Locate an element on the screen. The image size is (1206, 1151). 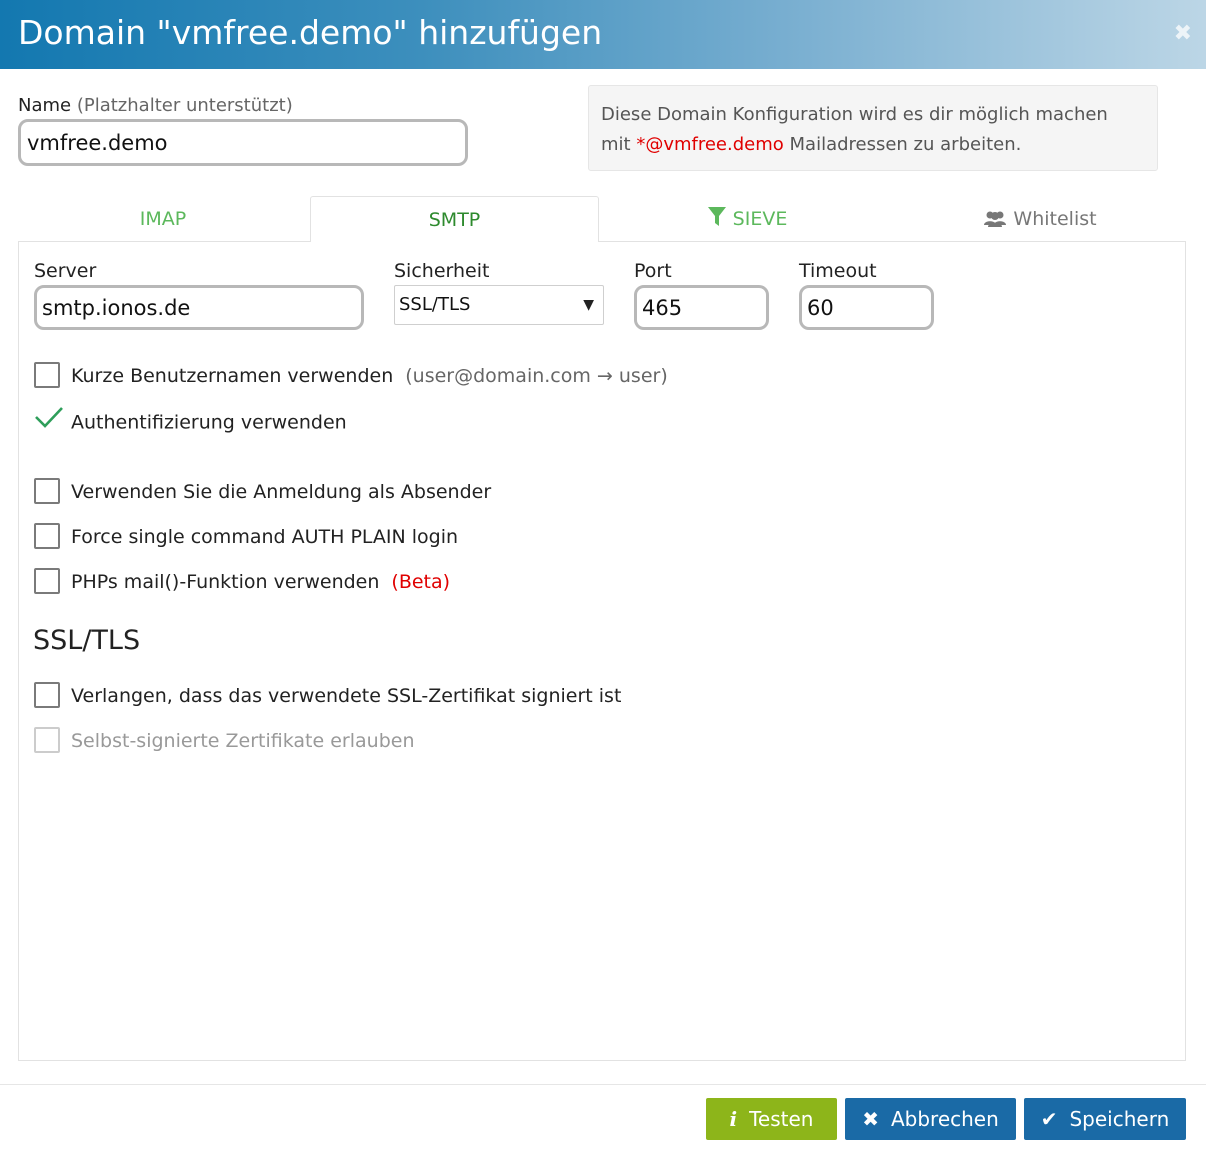
port-input is located at coordinates (701, 307).